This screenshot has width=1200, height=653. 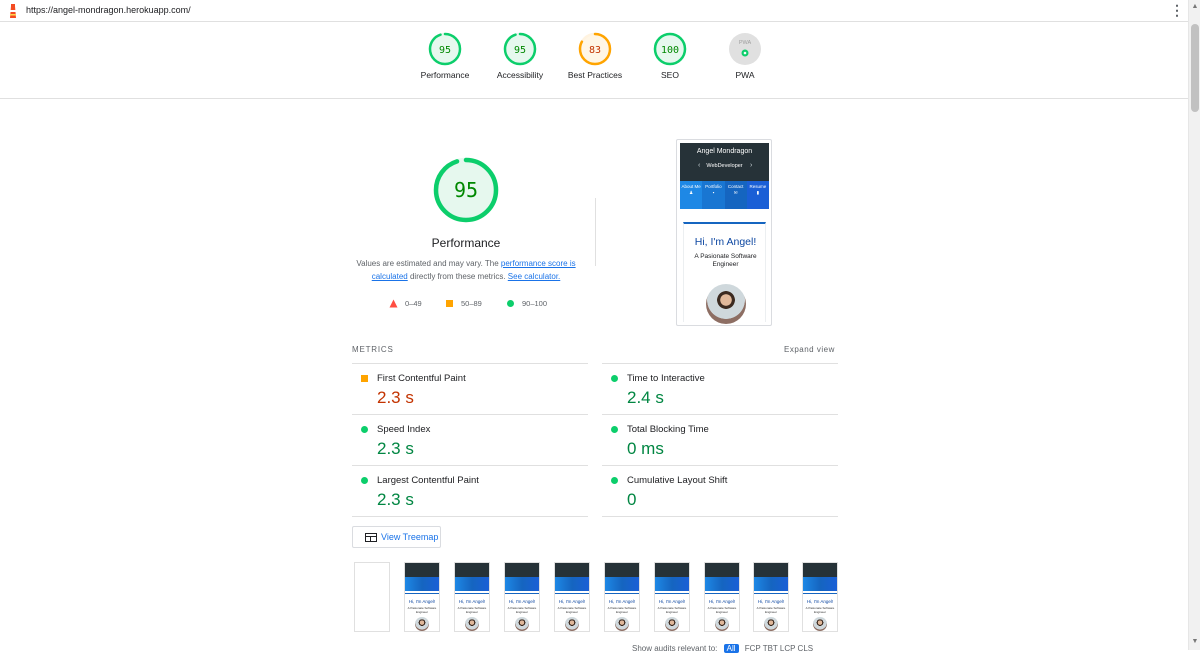 I want to click on filter-lcp: LCP, so click(x=787, y=648).